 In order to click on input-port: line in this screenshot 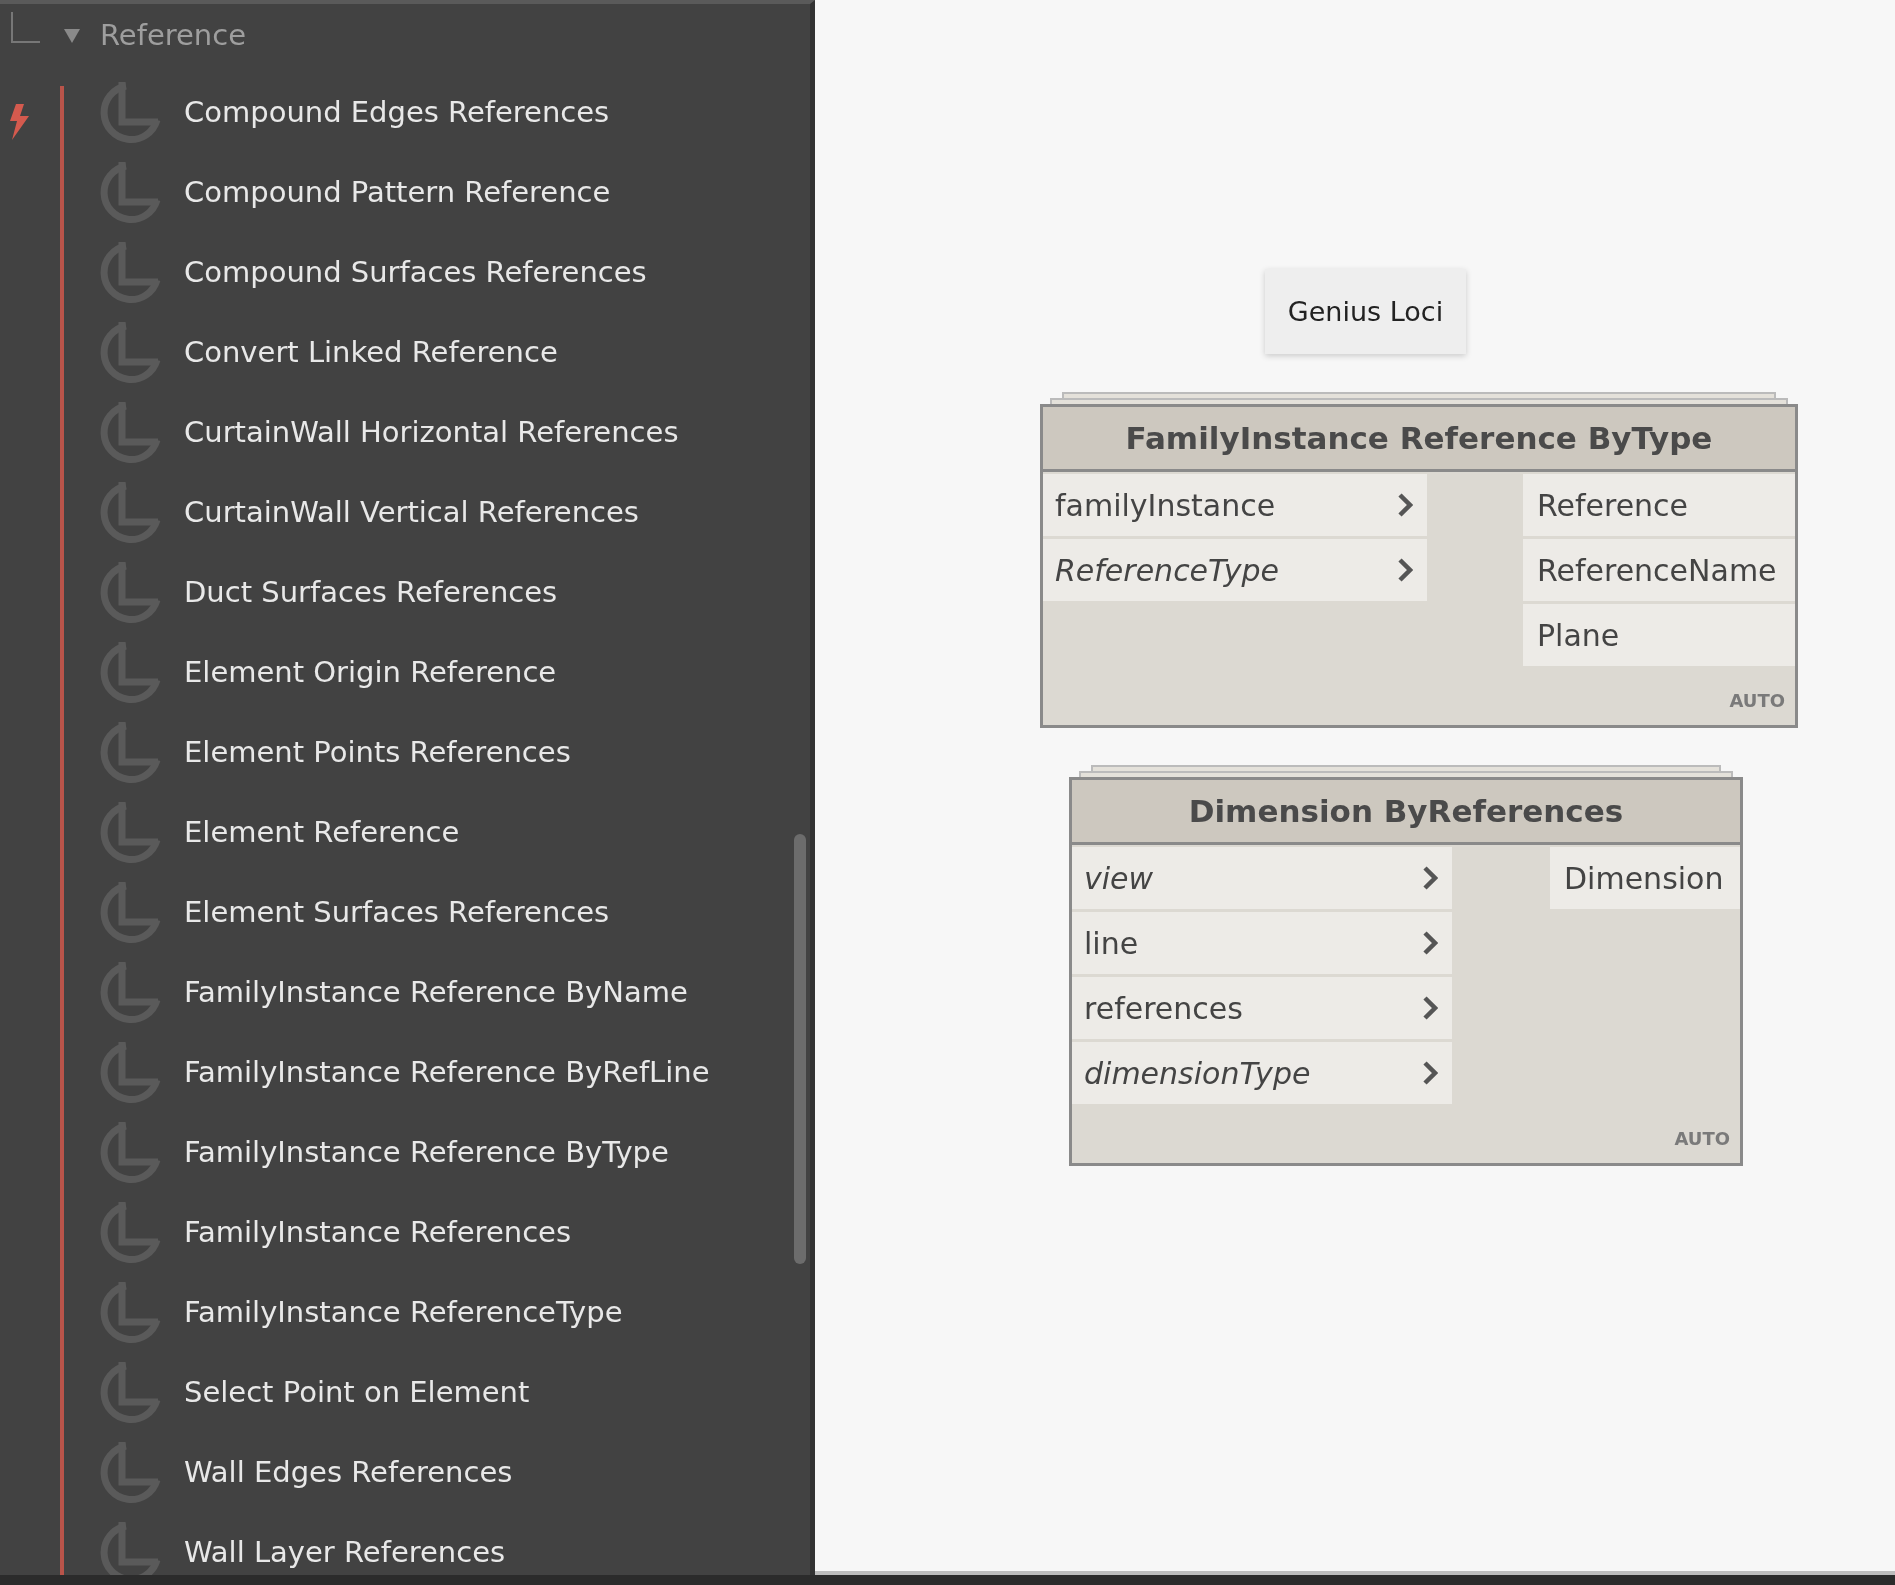, I will do `click(1262, 943)`.